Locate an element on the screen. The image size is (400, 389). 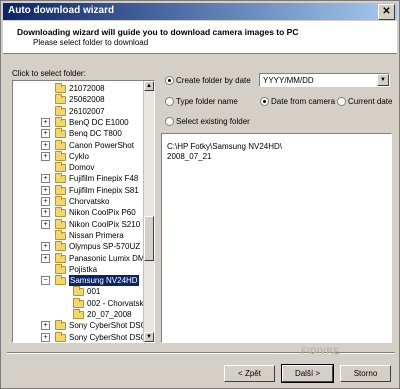
tree-item: Pojistka is located at coordinates (78, 269).